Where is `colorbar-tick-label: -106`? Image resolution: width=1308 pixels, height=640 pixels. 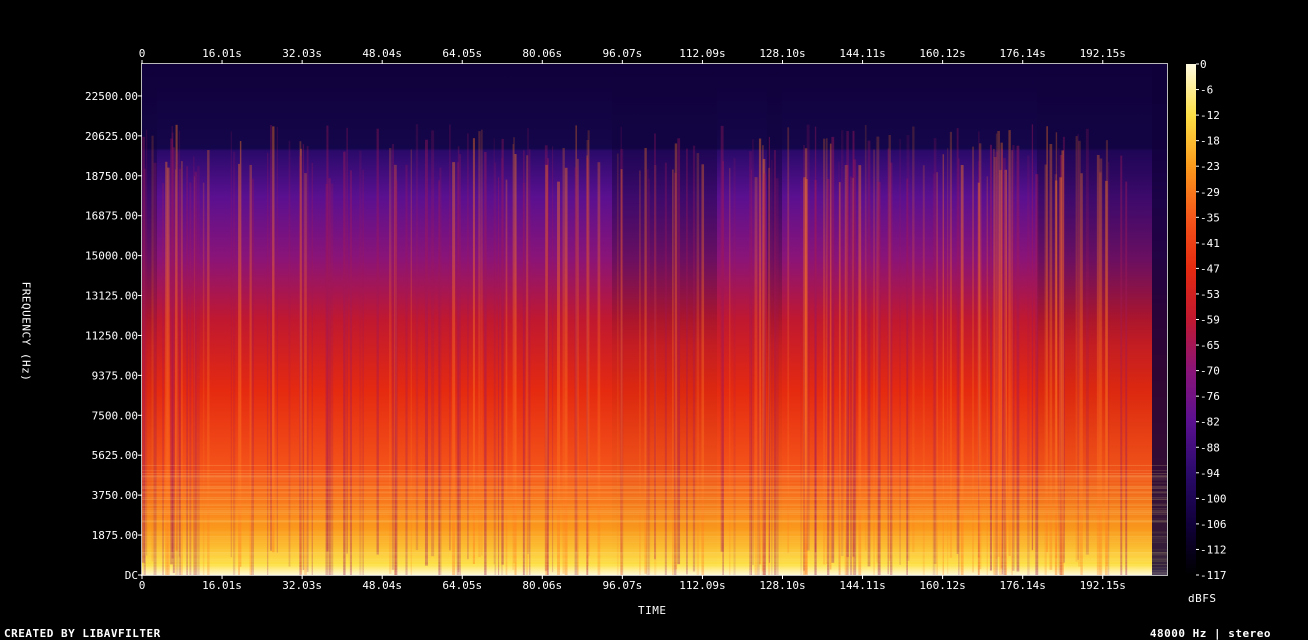
colorbar-tick-label: -106 is located at coordinates (1213, 524).